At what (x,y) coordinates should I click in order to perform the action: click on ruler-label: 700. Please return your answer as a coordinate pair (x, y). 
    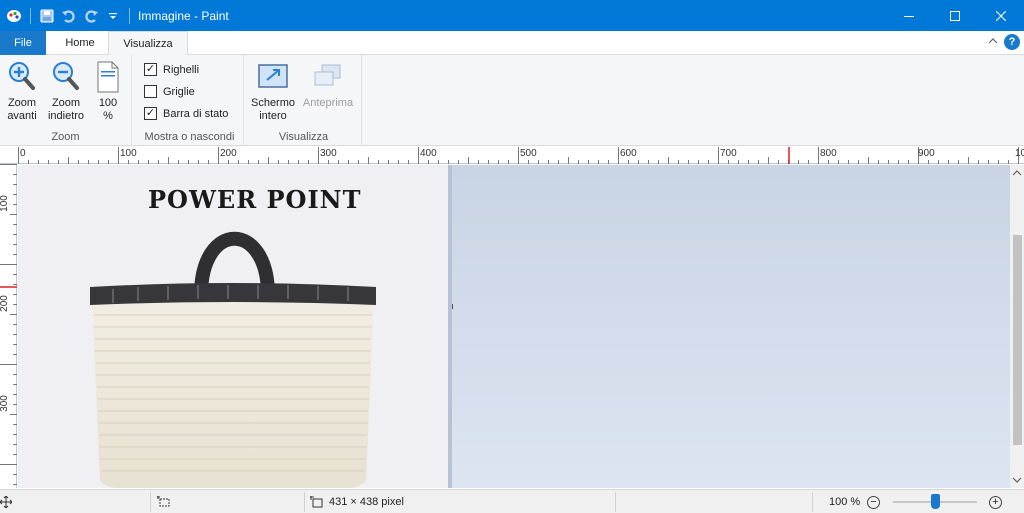
    Looking at the image, I should click on (728, 153).